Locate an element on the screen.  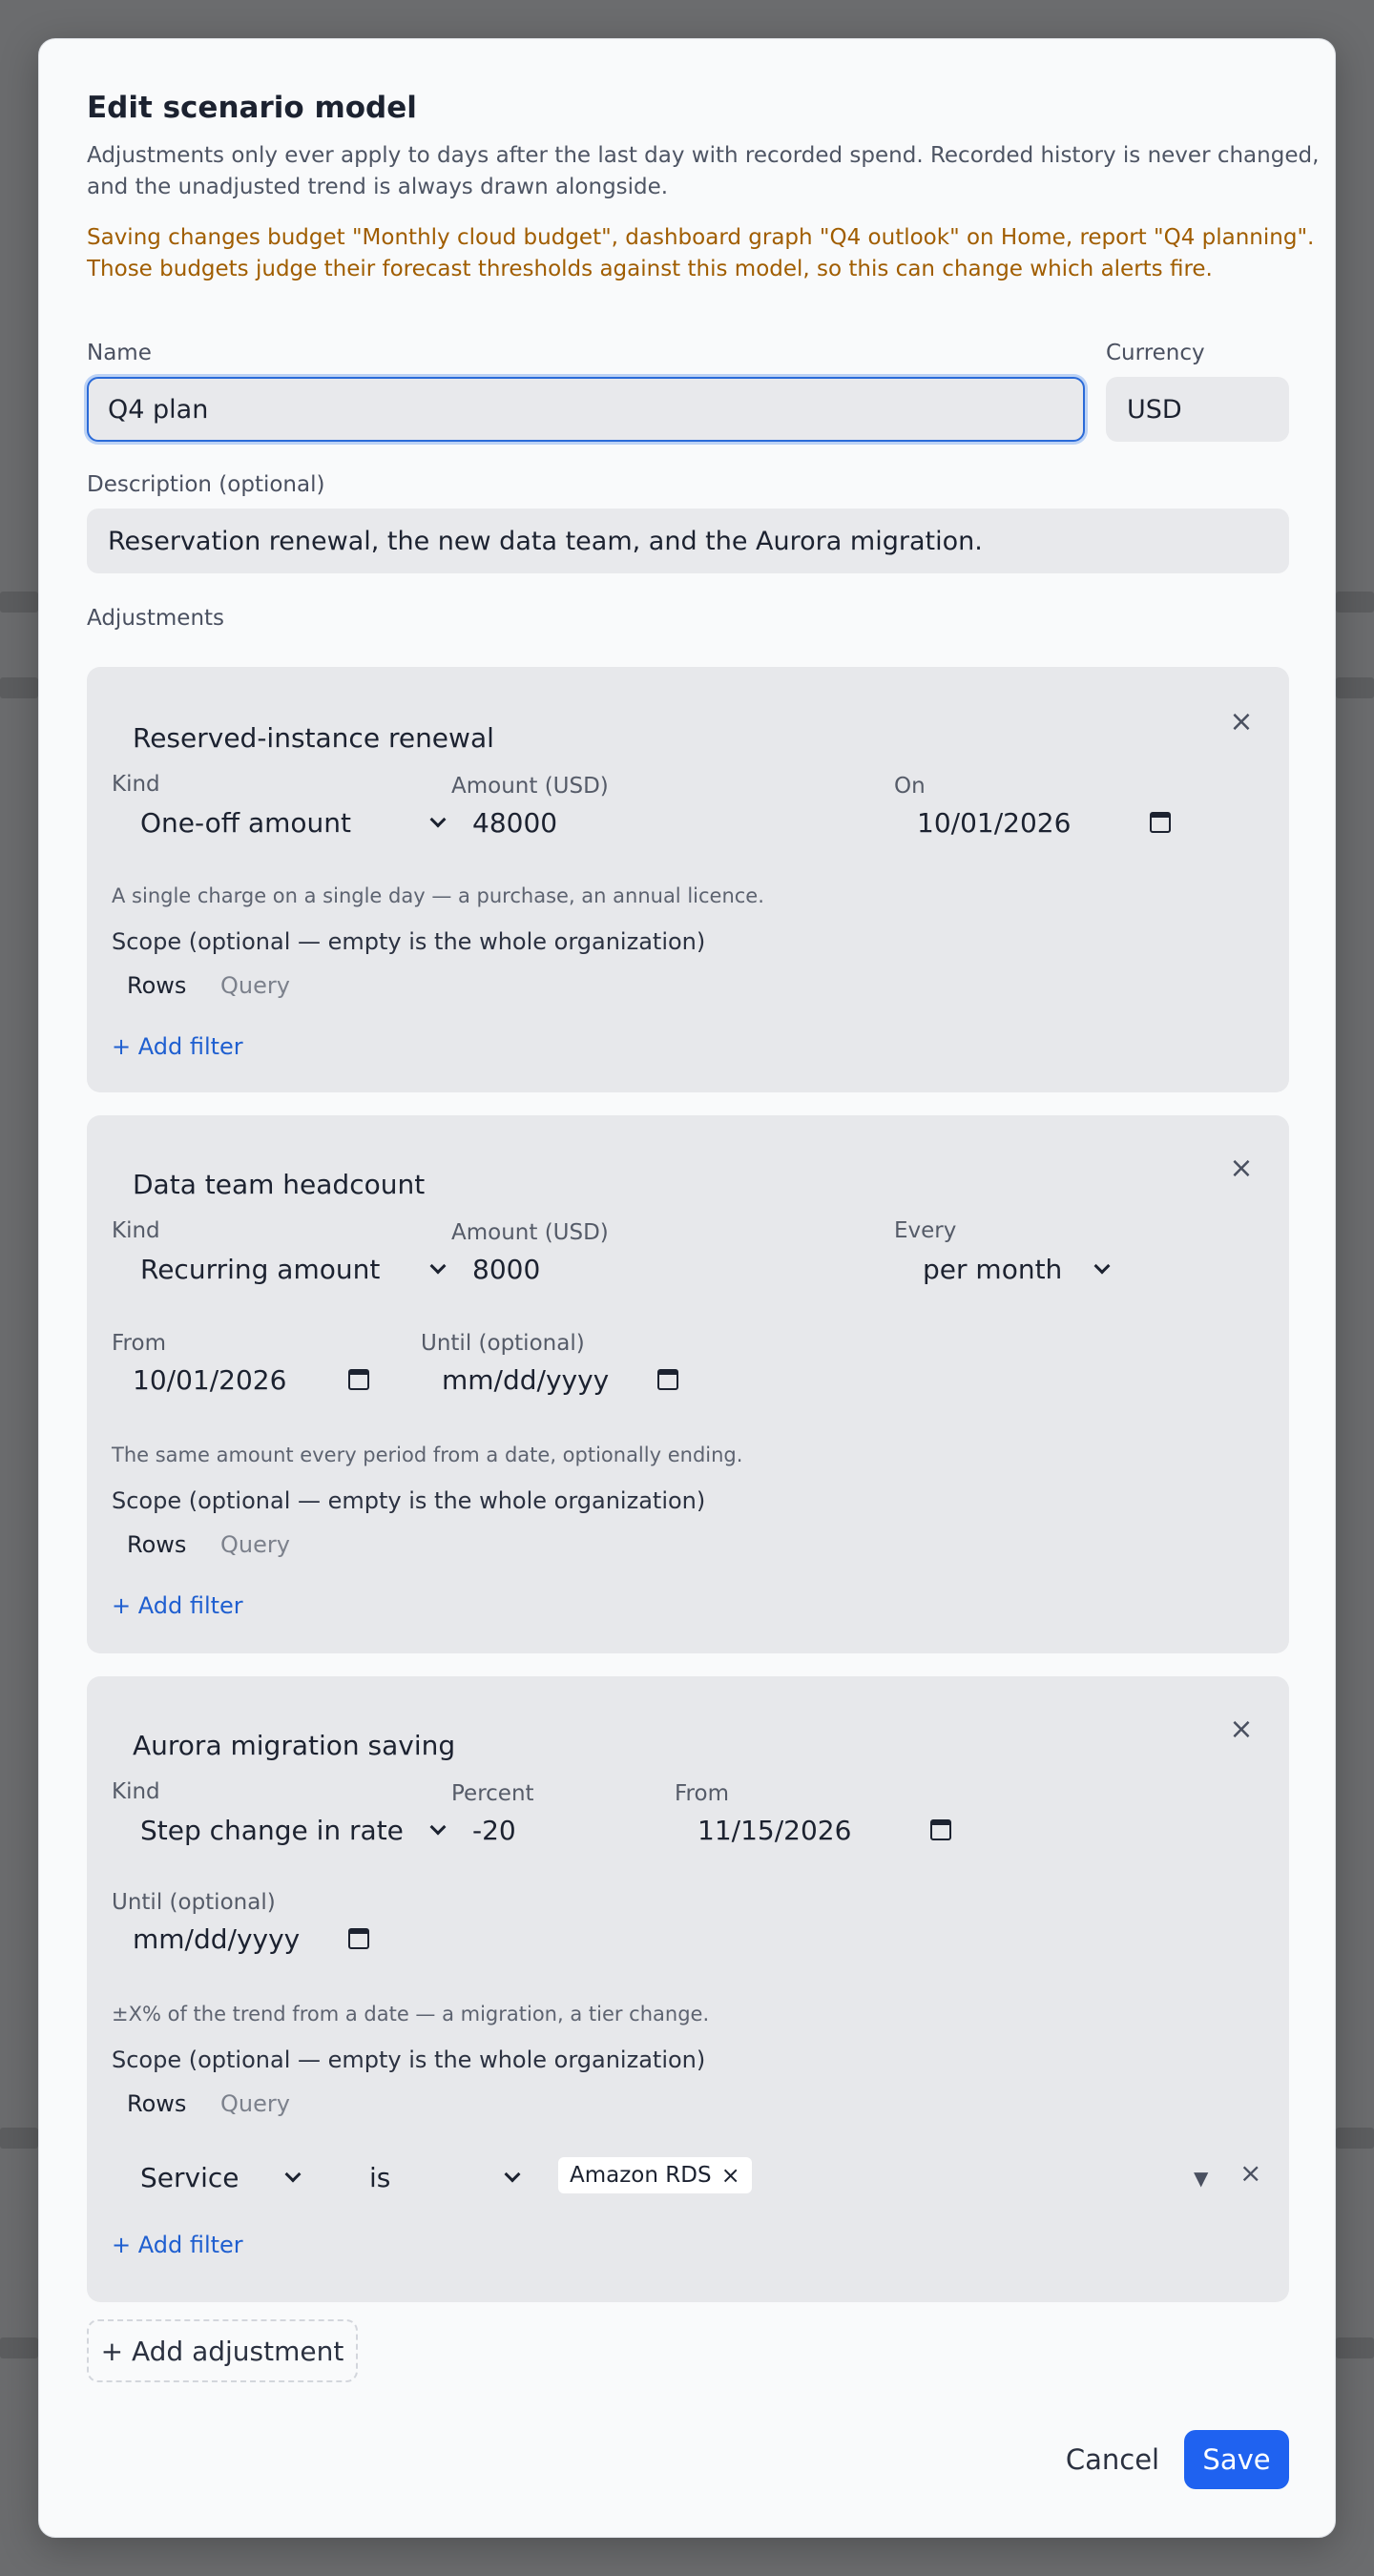
percent-input: -20 is located at coordinates (563, 1830).